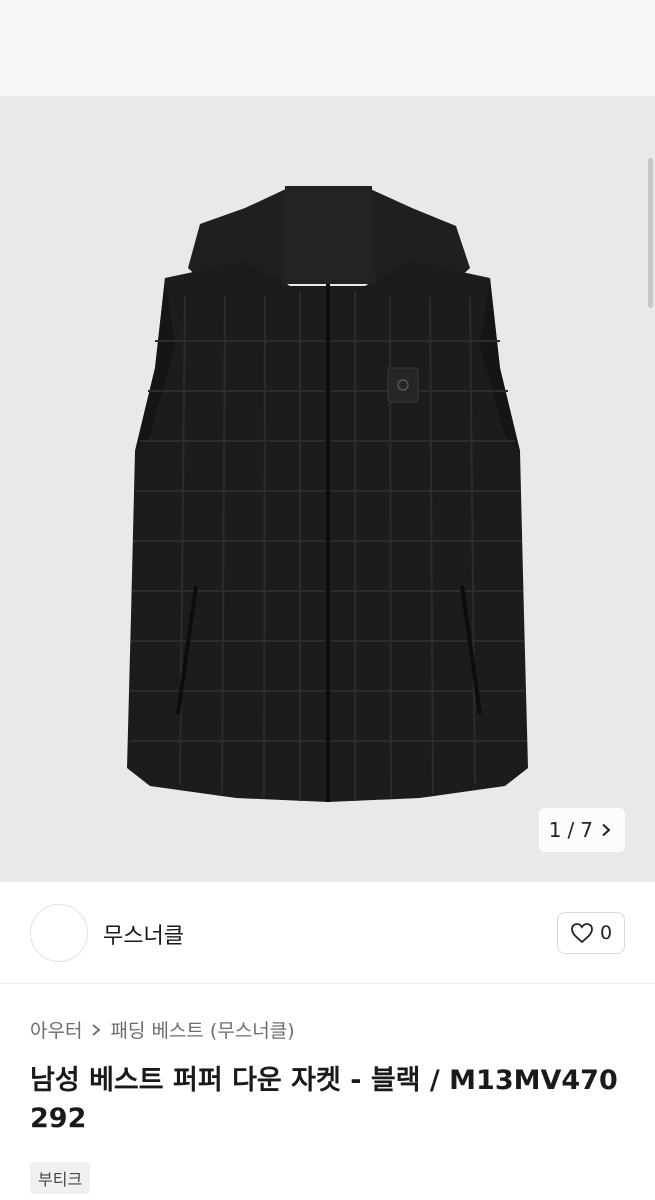 This screenshot has width=655, height=1200. I want to click on heart-outline-icon, so click(582, 933).